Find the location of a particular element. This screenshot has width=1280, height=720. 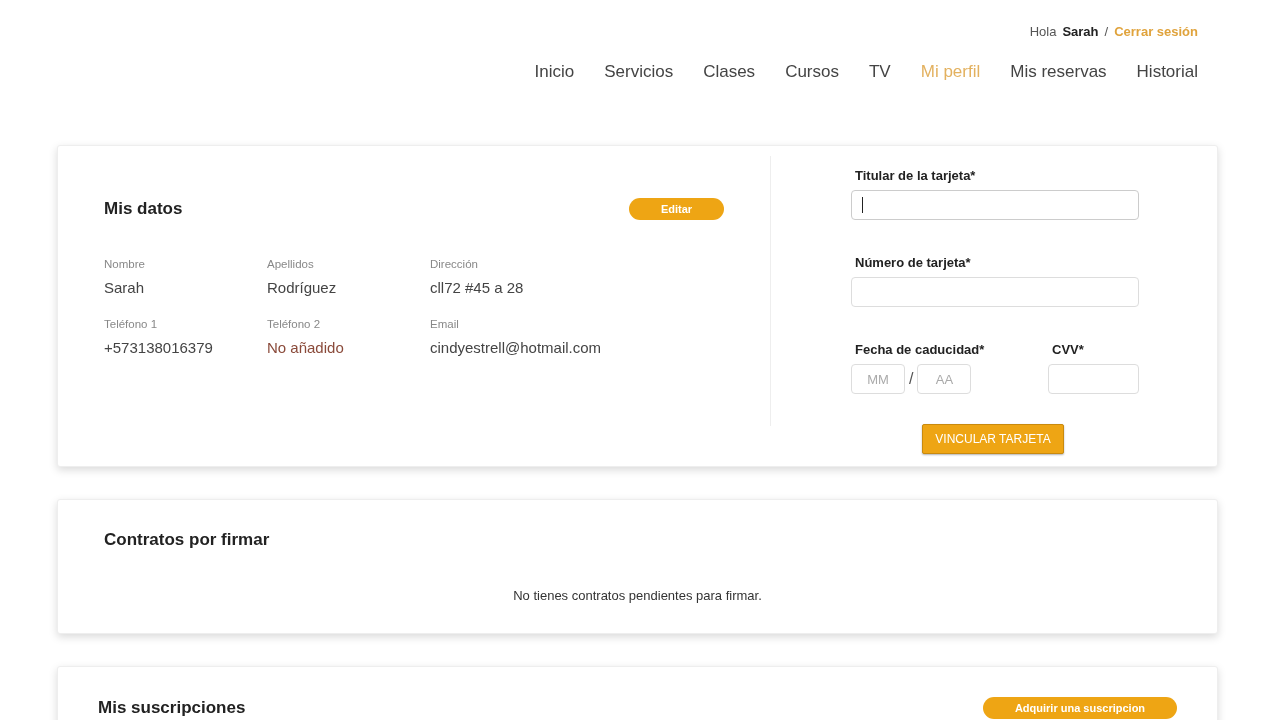

field-label: Fecha de caducidad* is located at coordinates (920, 349).